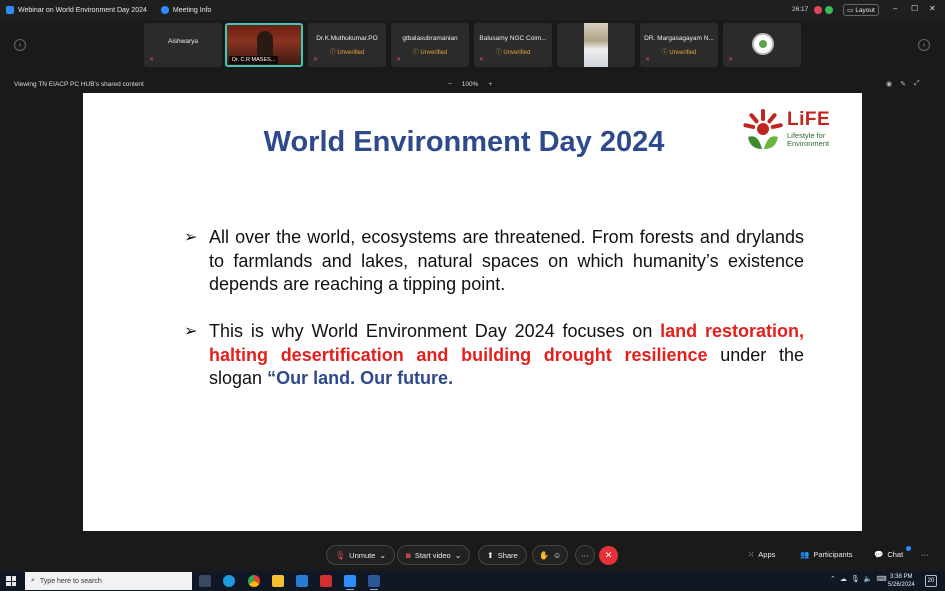 This screenshot has height=591, width=945. What do you see at coordinates (408, 555) in the screenshot?
I see `camera-off-icon: ◙` at bounding box center [408, 555].